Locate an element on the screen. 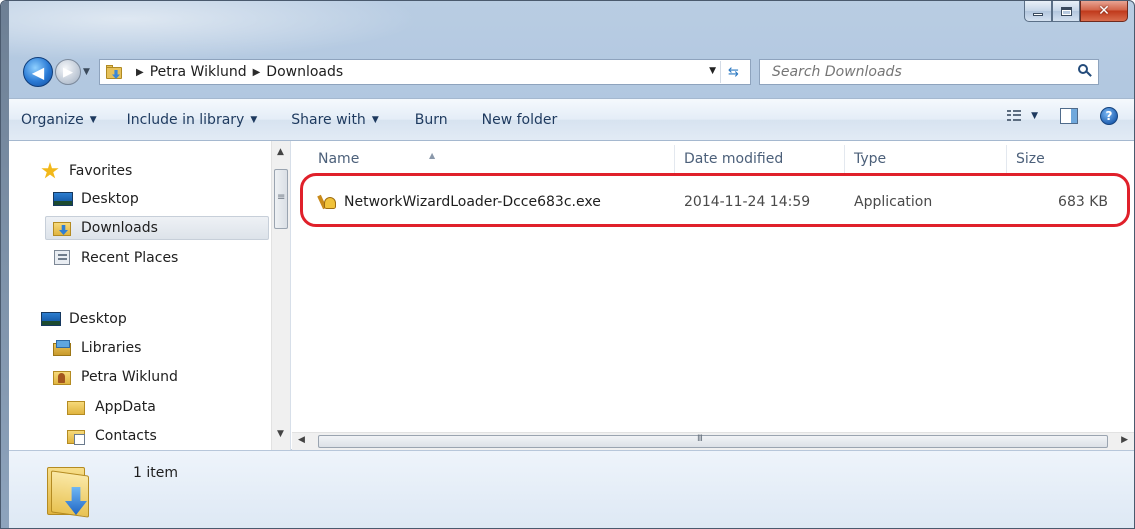  nav-item-label: AppData is located at coordinates (125, 407).